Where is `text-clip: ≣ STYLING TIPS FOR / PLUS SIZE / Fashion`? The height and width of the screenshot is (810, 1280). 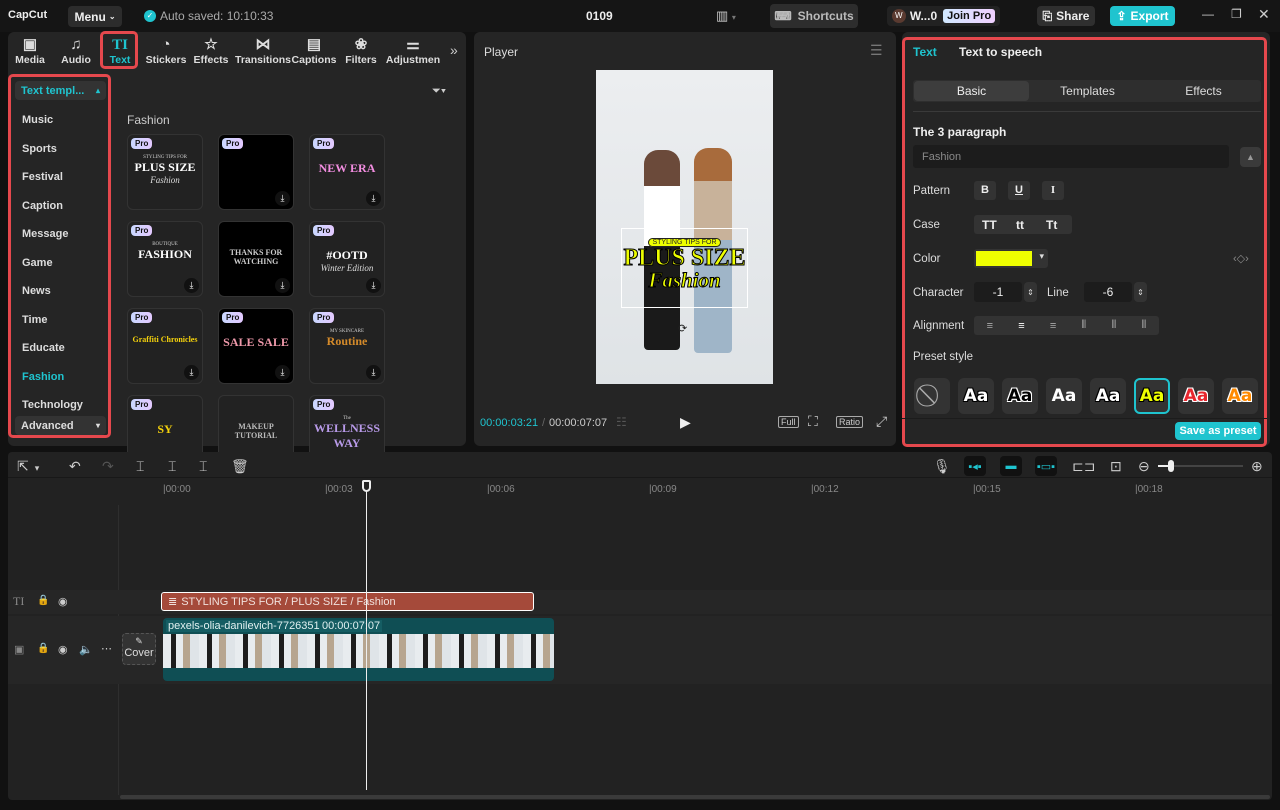 text-clip: ≣ STYLING TIPS FOR / PLUS SIZE / Fashion is located at coordinates (347, 601).